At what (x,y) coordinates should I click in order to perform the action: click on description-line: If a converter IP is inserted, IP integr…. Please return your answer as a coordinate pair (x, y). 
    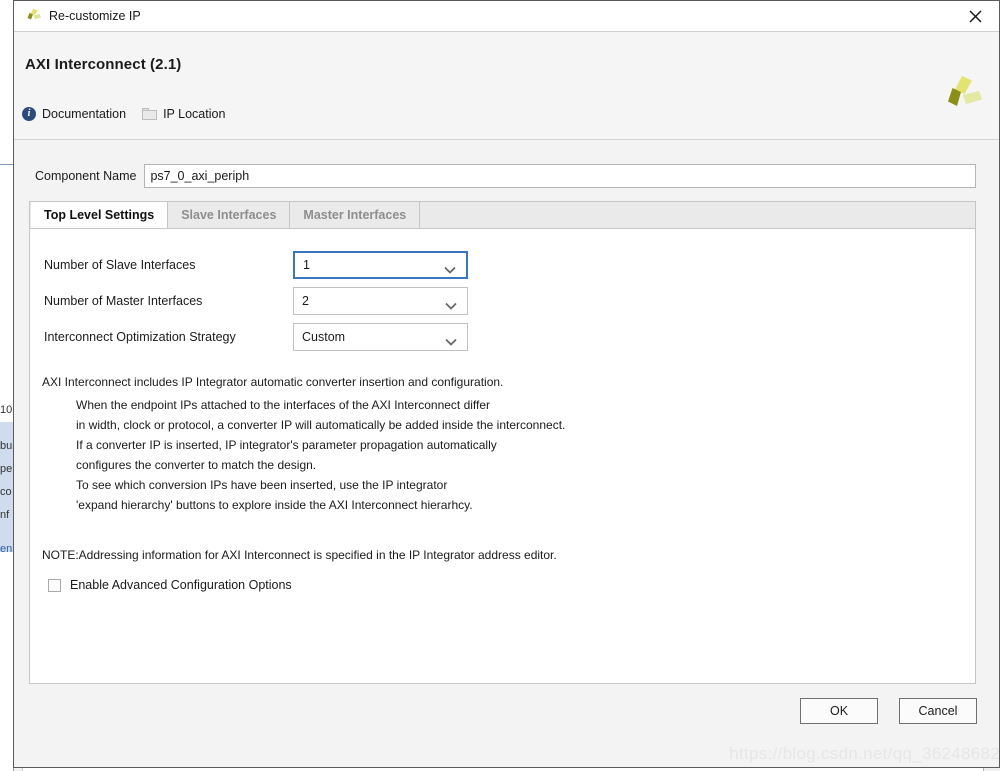
    Looking at the image, I should click on (286, 445).